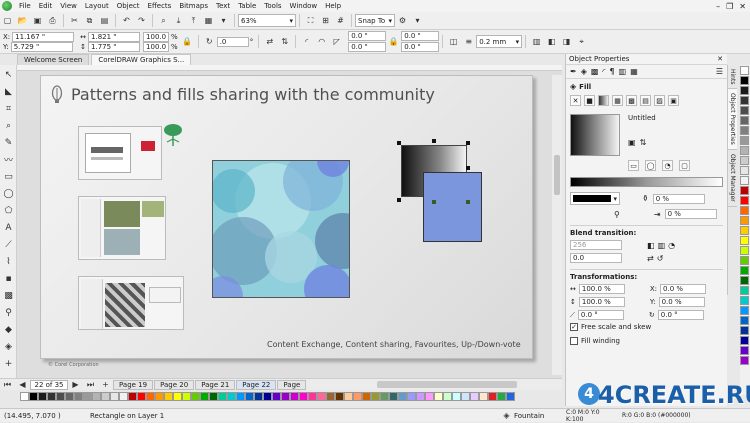 Image resolution: width=750 pixels, height=423 pixels. I want to click on smooth-transition-icon: ⇄, so click(650, 258).